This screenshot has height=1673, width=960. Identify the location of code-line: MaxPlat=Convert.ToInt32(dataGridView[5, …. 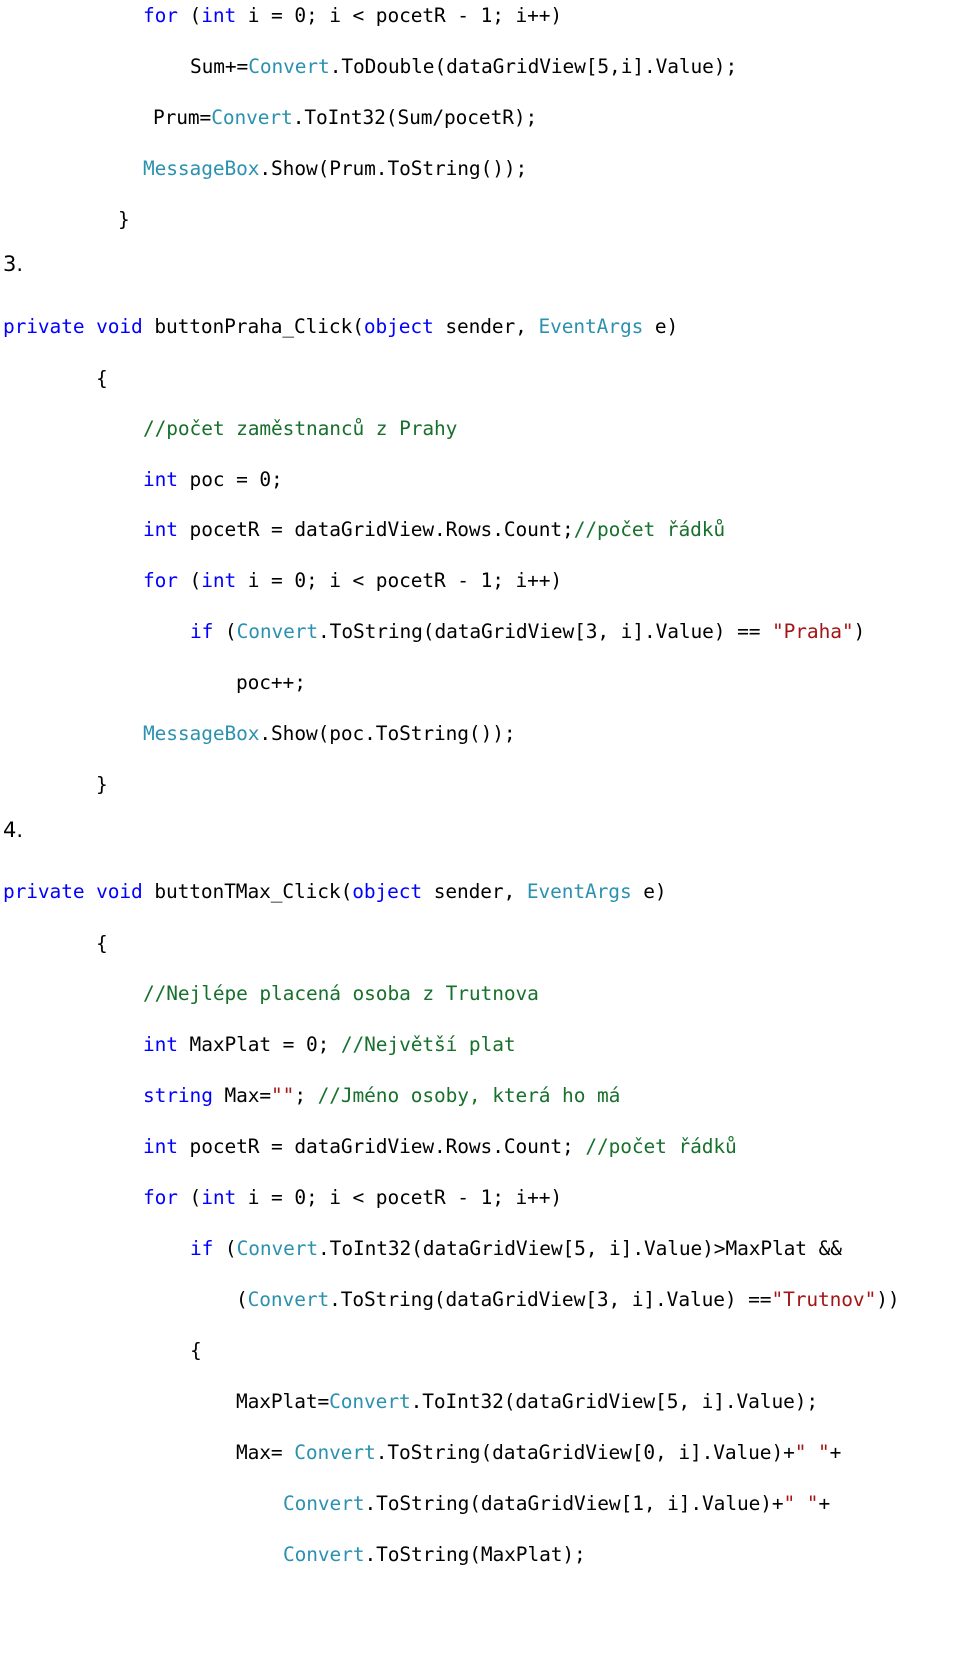
(480, 1402).